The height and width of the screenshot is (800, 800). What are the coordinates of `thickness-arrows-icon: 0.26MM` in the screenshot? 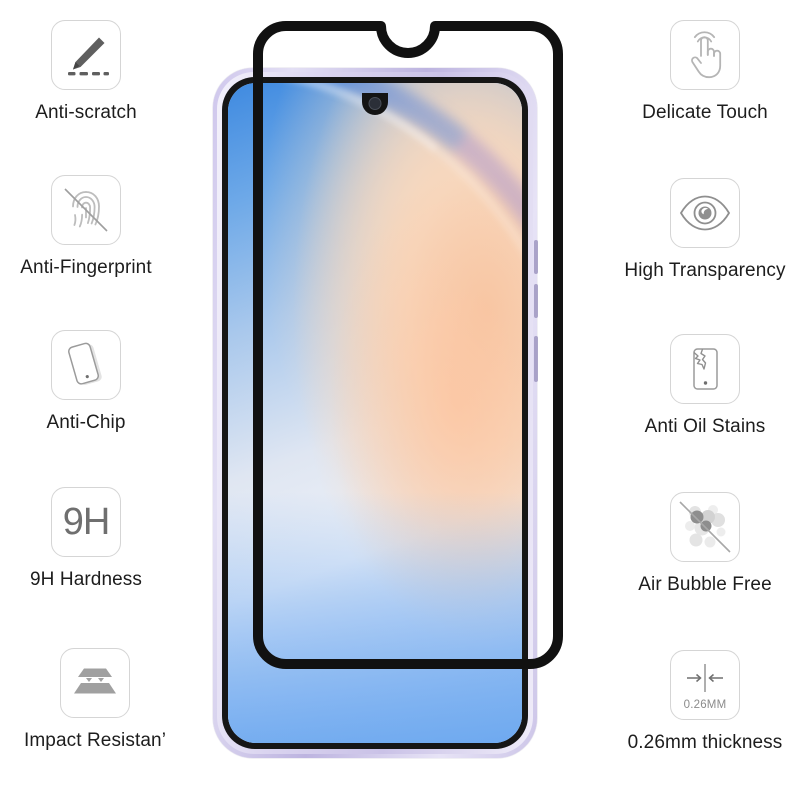 It's located at (705, 685).